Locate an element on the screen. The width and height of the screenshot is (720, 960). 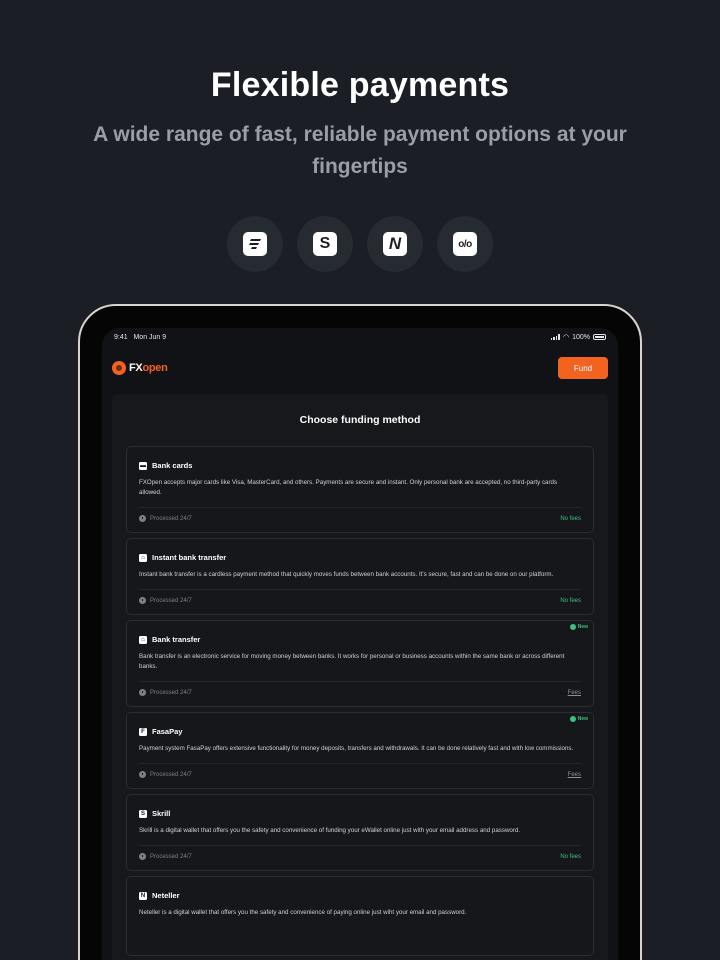
perfect-money-icon-circle: o/o is located at coordinates (465, 244).